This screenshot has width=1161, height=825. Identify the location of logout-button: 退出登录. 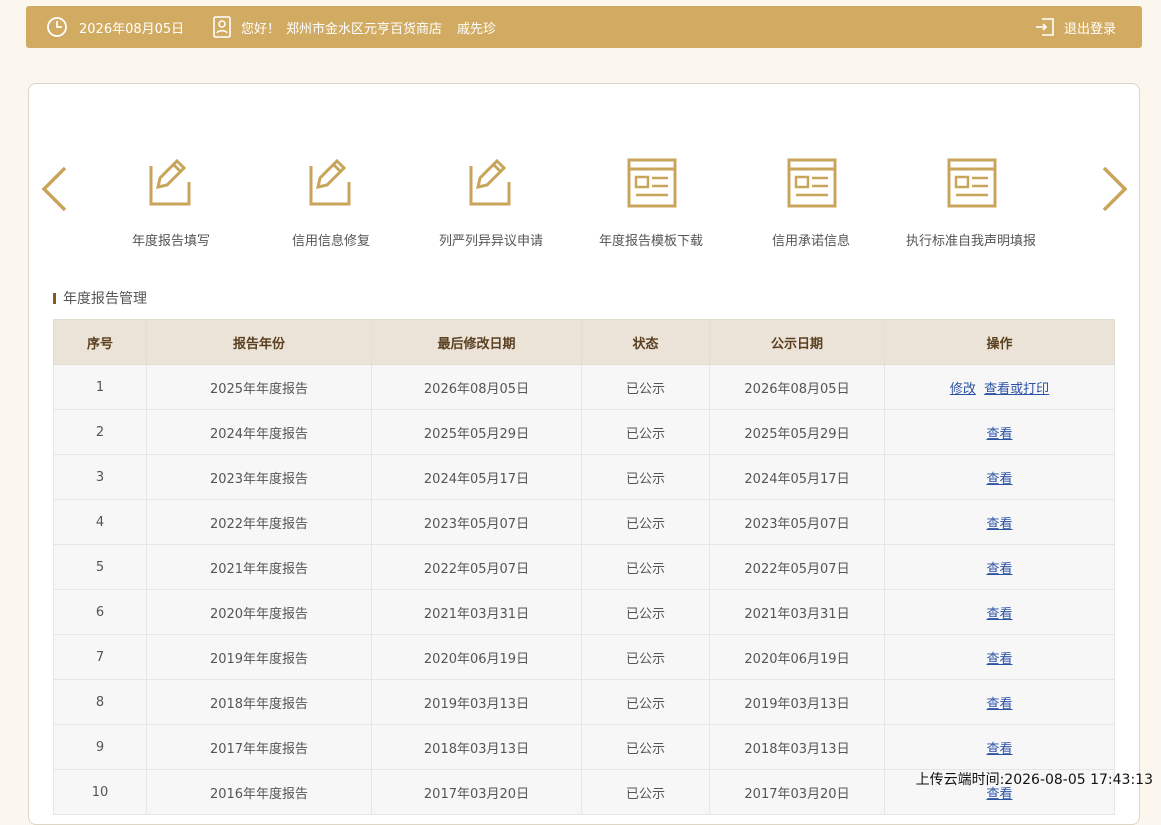
(1075, 27).